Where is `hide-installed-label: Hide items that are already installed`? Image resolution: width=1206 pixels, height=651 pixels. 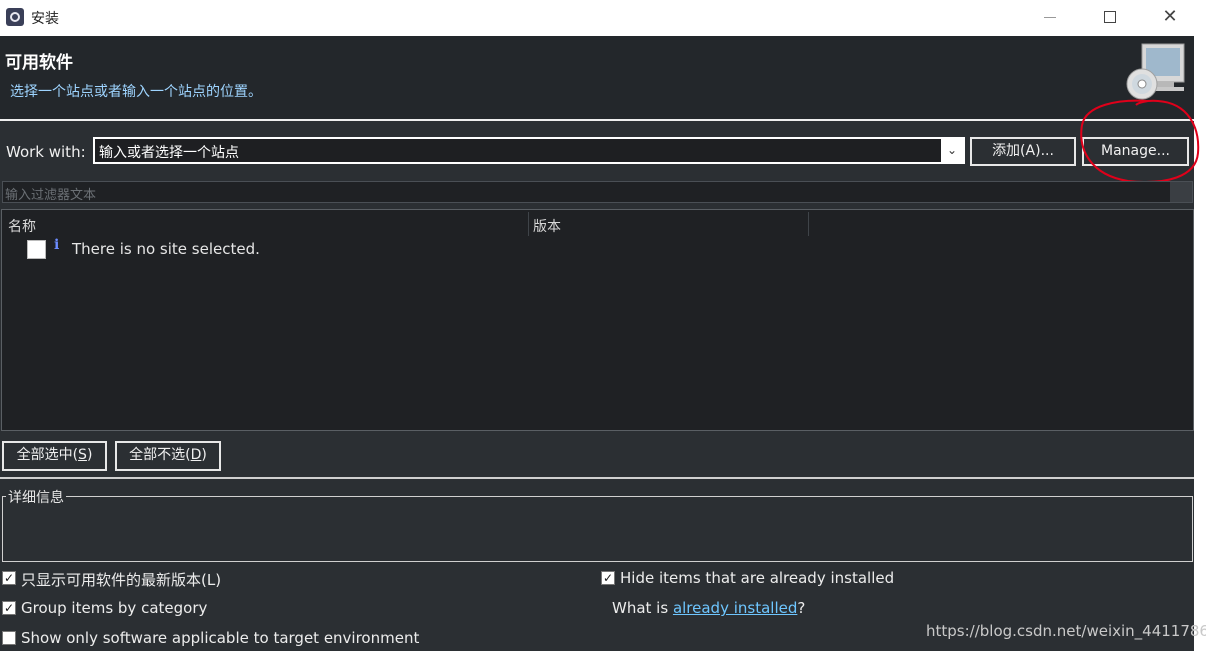 hide-installed-label: Hide items that are already installed is located at coordinates (757, 578).